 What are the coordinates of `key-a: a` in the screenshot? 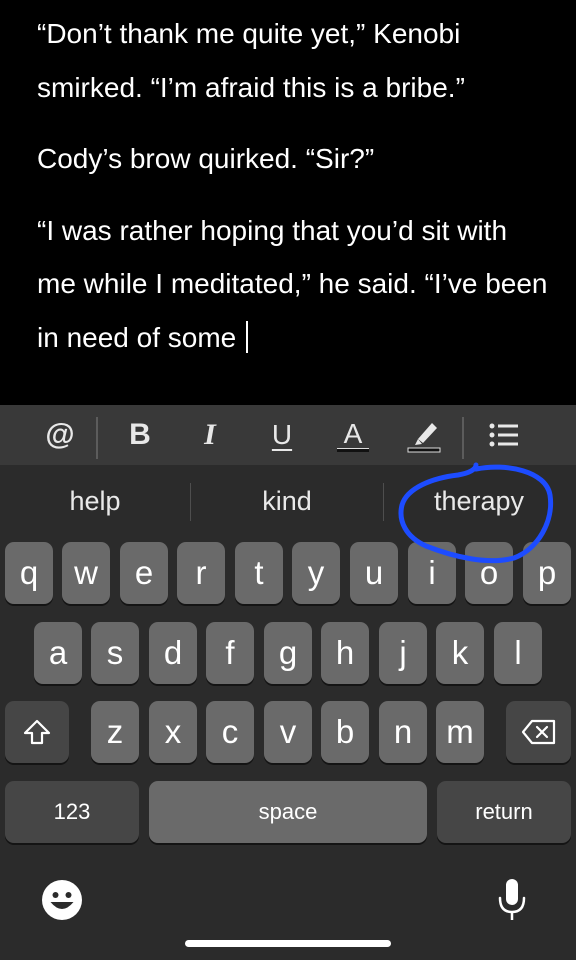 It's located at (58, 653).